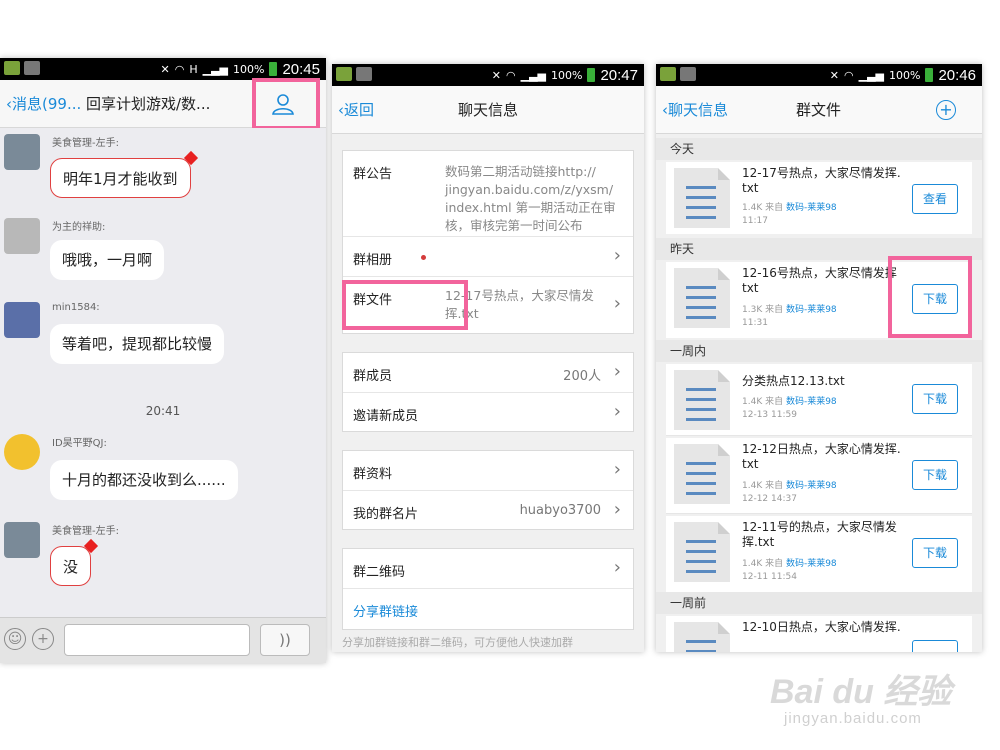 This screenshot has height=750, width=1000. What do you see at coordinates (488, 471) in the screenshot?
I see `group-profile-row: 群资料 ›` at bounding box center [488, 471].